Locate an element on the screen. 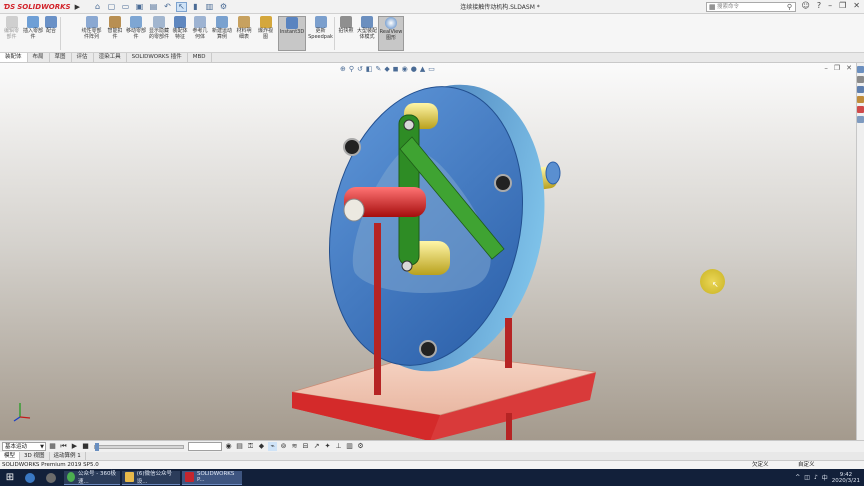 The image size is (864, 486). custom-properties-icon is located at coordinates (860, 119).